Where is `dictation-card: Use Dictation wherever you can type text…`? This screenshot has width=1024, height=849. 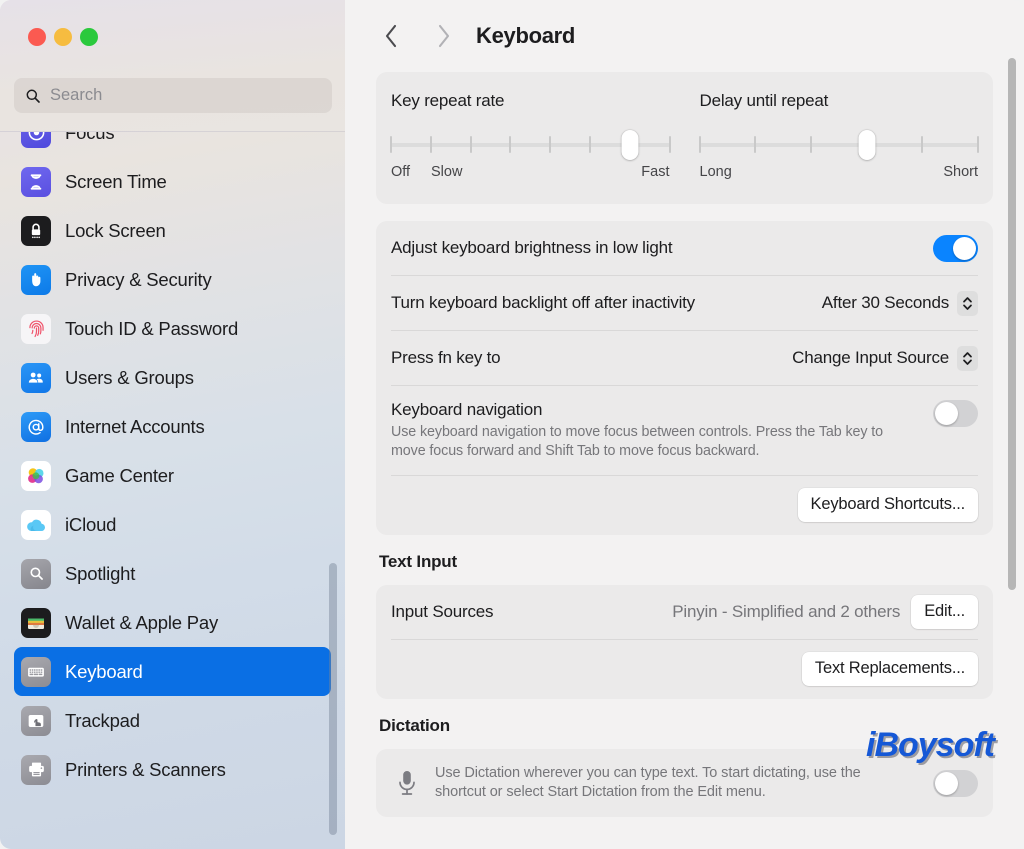 dictation-card: Use Dictation wherever you can type text… is located at coordinates (684, 783).